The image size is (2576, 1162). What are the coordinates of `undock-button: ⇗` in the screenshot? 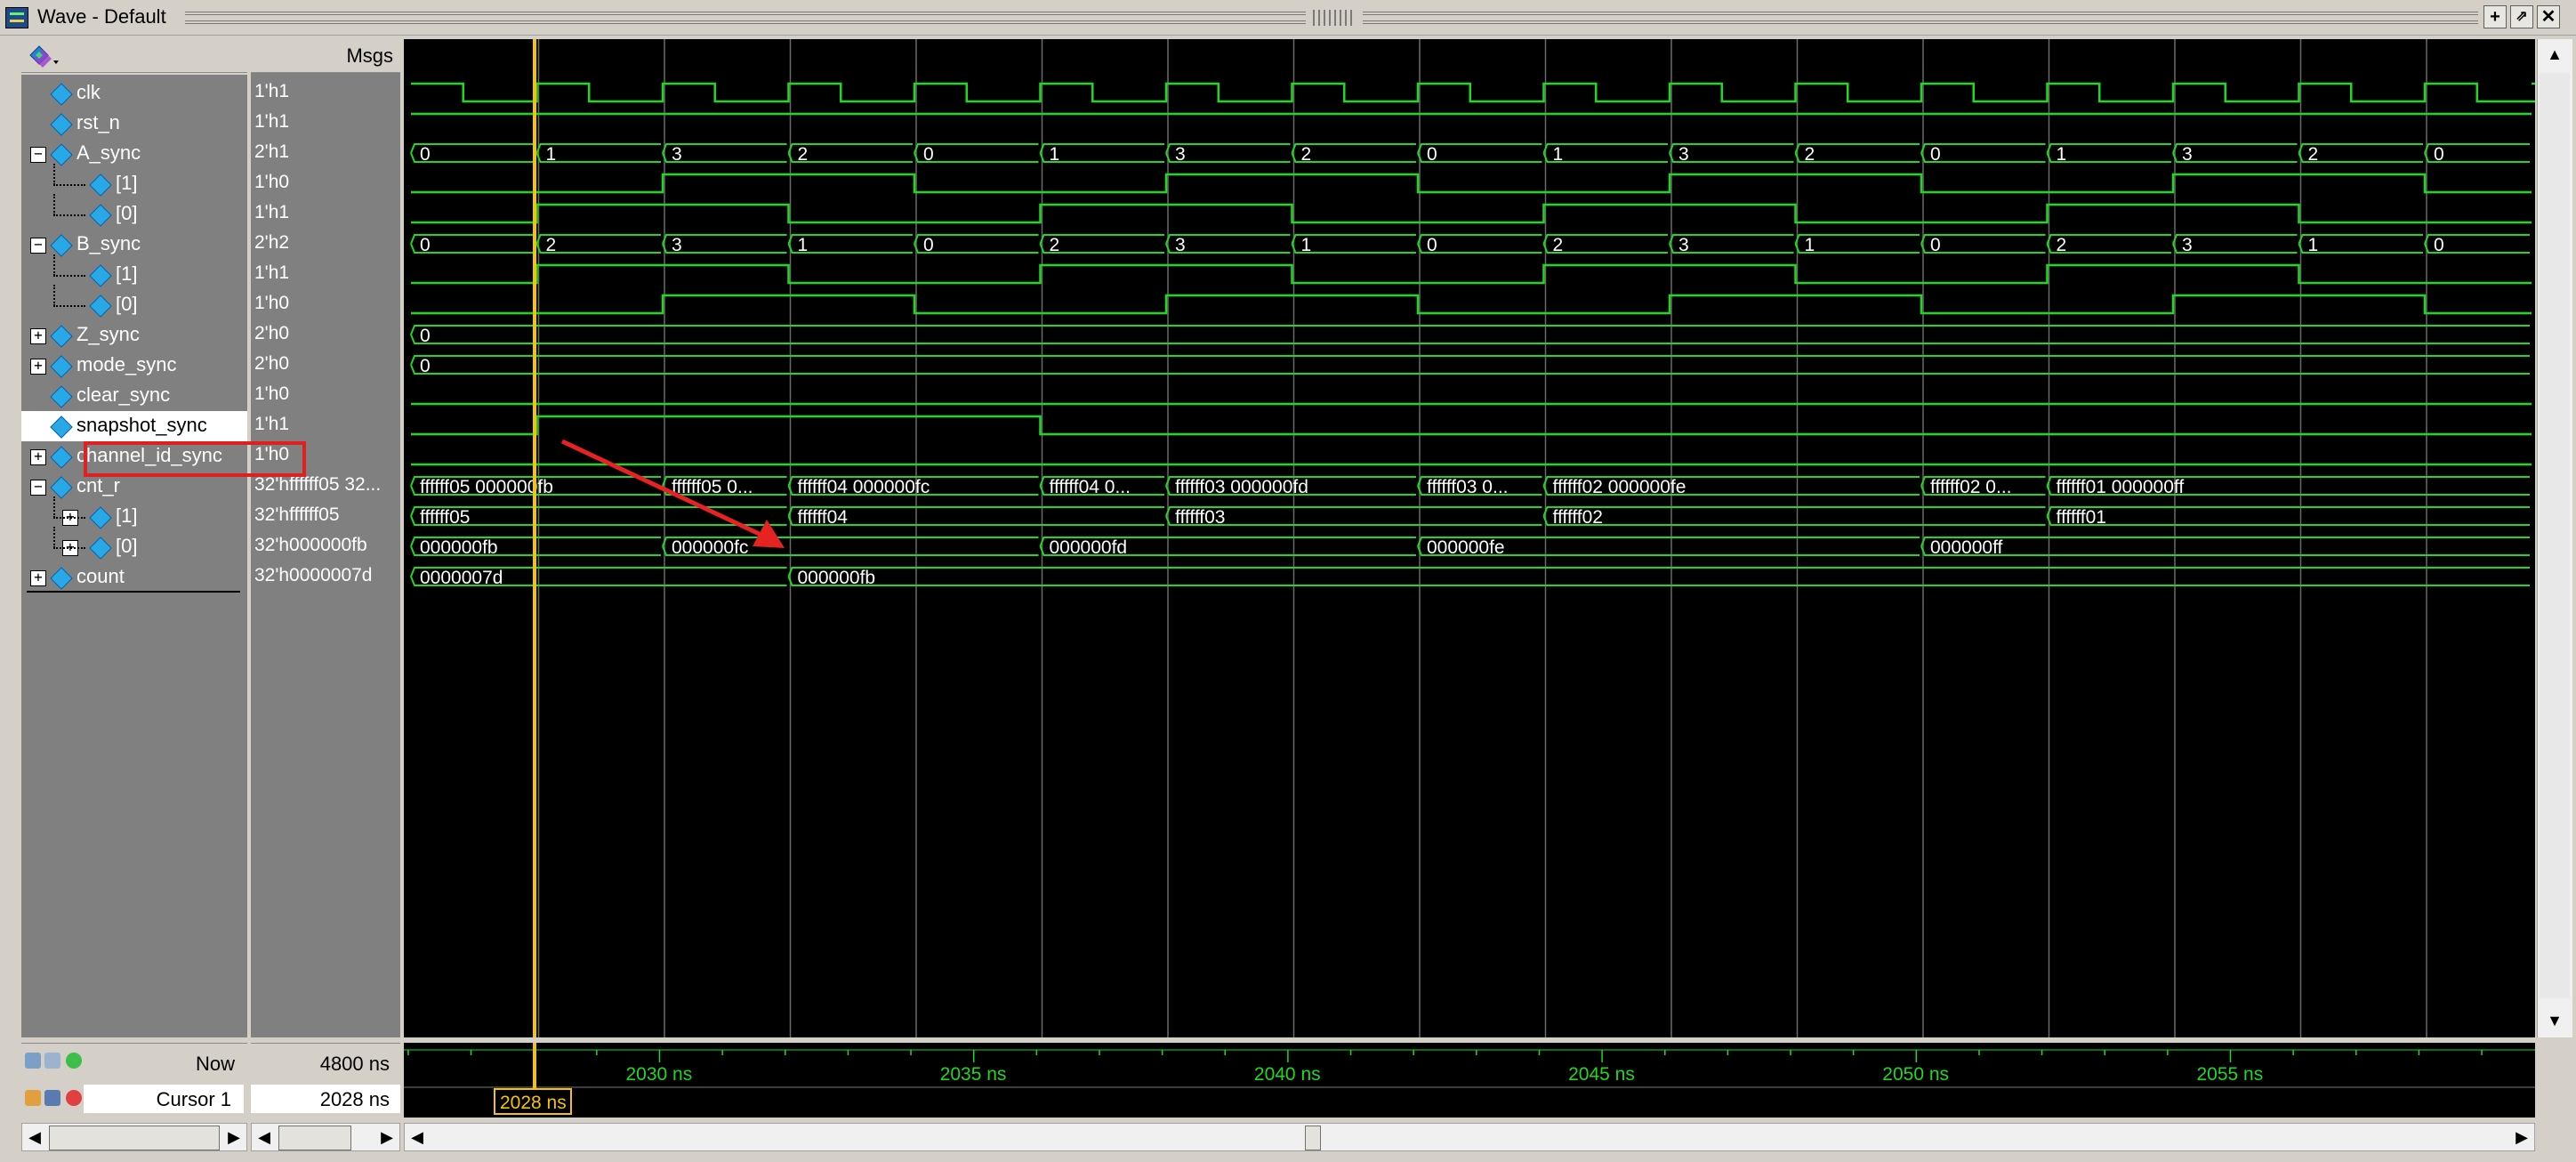 It's located at (2521, 16).